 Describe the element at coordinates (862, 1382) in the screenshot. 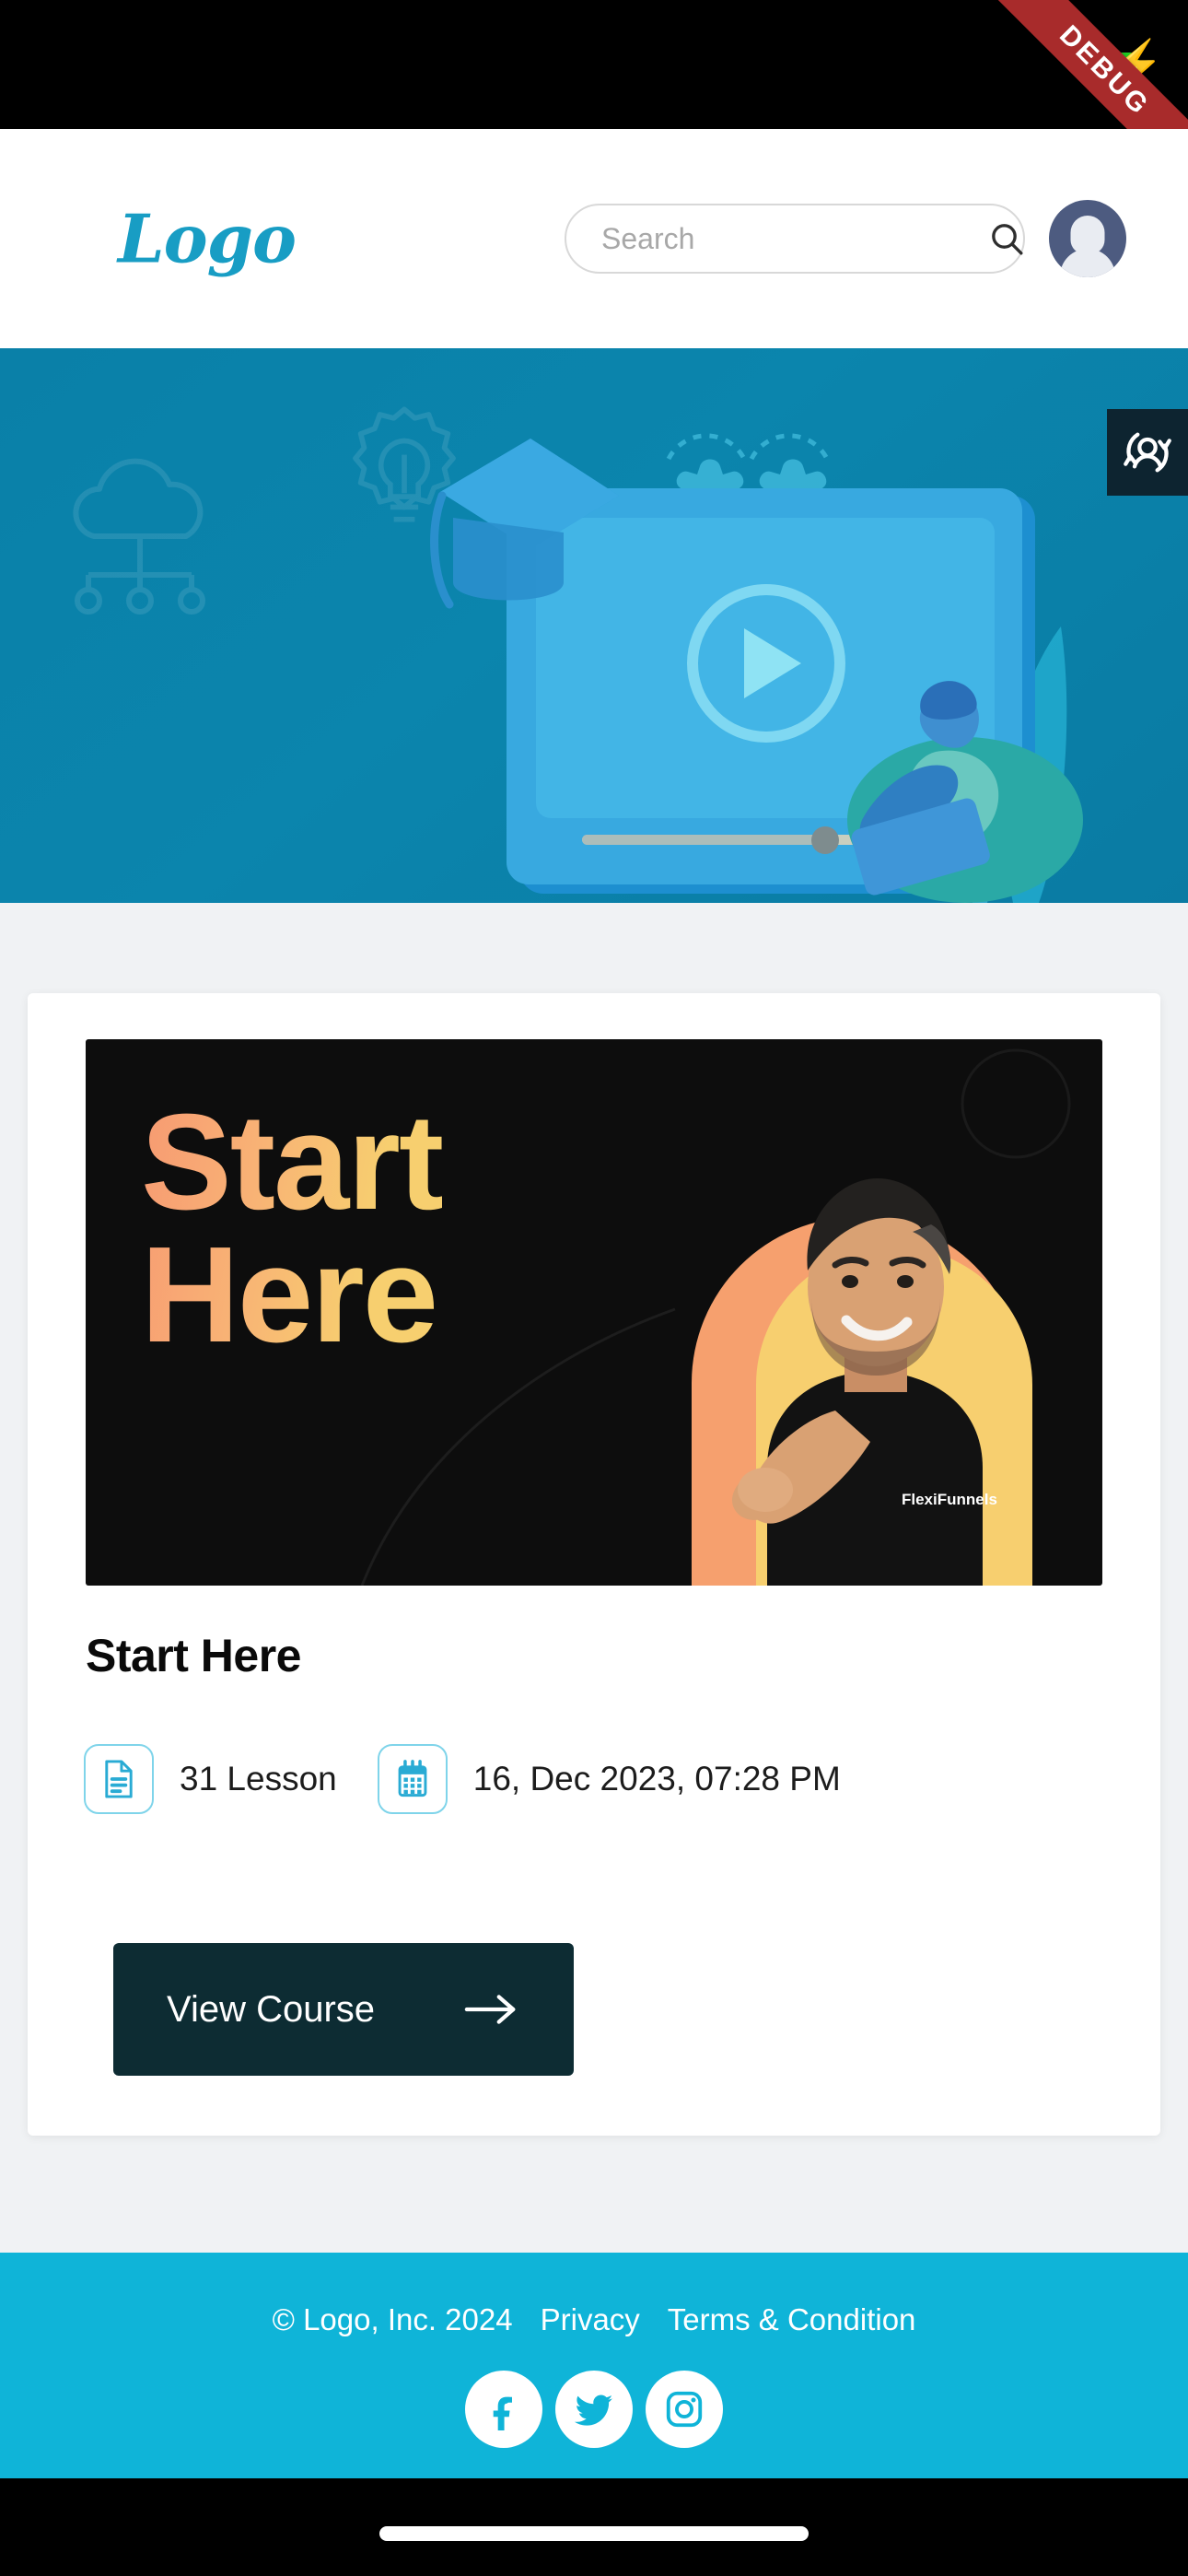

I see `instructor-photo: FlexiFunnels` at that location.